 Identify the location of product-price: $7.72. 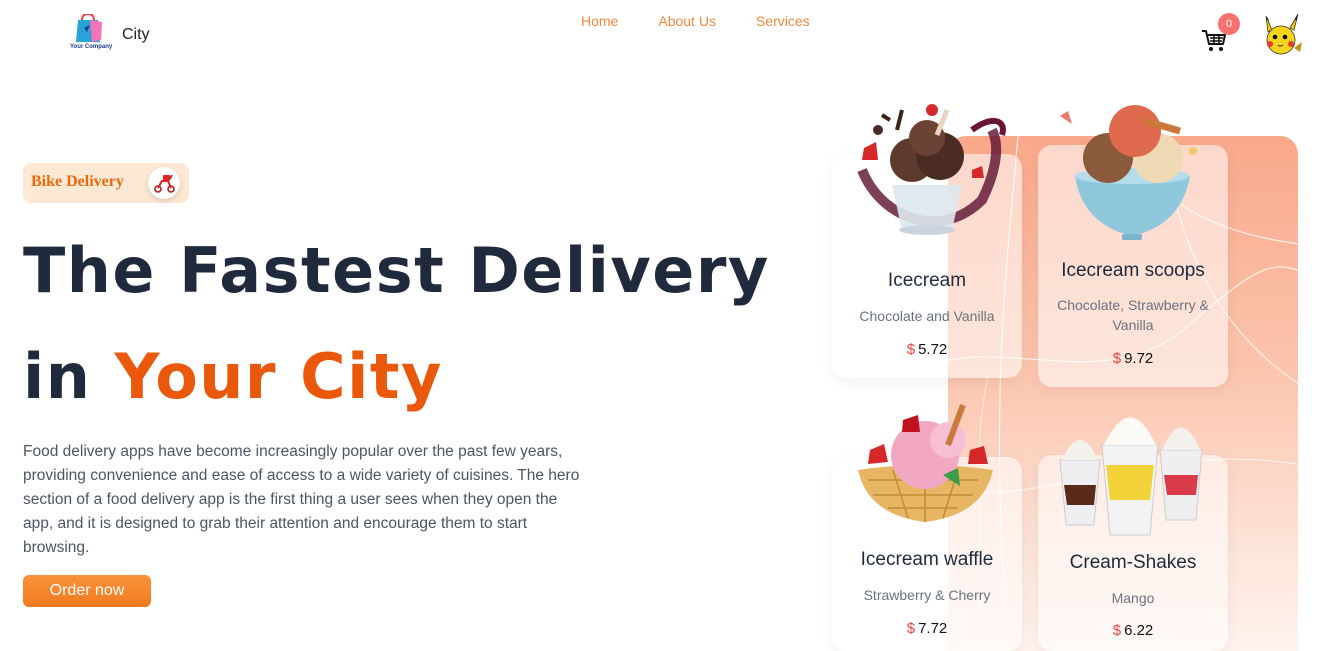
(927, 628).